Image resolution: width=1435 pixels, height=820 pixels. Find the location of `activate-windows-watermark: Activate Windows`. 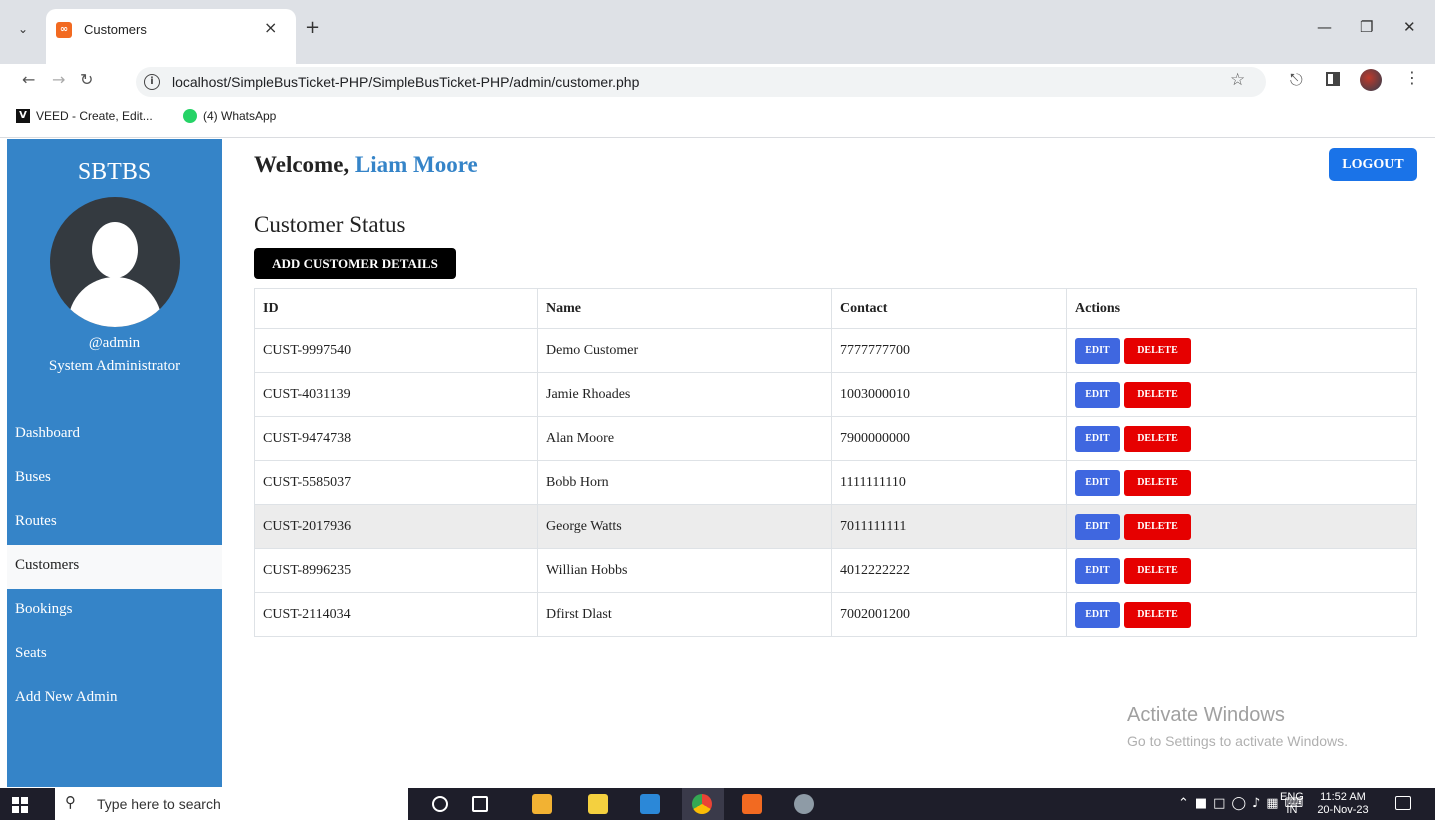

activate-windows-watermark: Activate Windows is located at coordinates (1206, 715).